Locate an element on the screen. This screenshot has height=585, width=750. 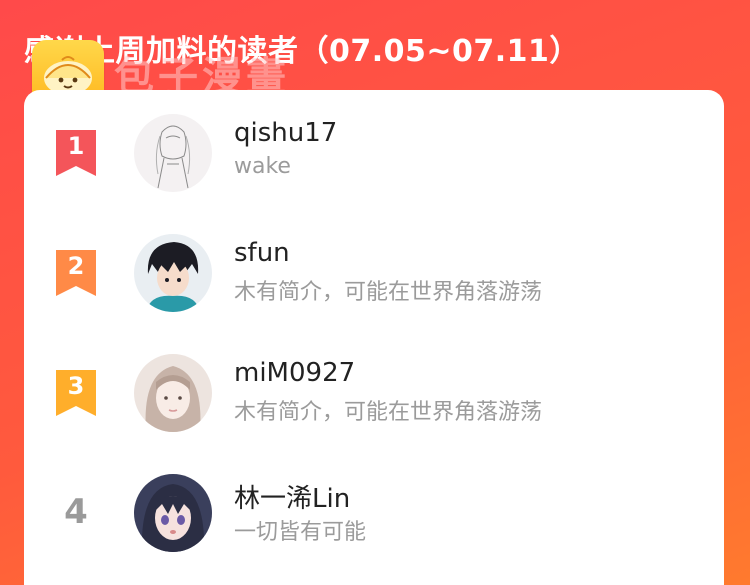
rank-ribbon-icon: 2 is located at coordinates (76, 273).